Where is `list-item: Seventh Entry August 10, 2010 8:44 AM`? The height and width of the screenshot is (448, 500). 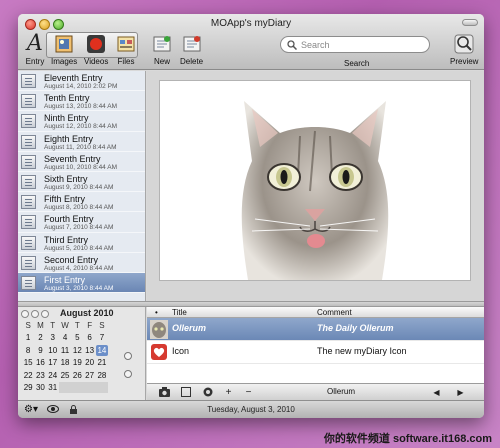 list-item: Seventh Entry August 10, 2010 8:44 AM is located at coordinates (81, 162).